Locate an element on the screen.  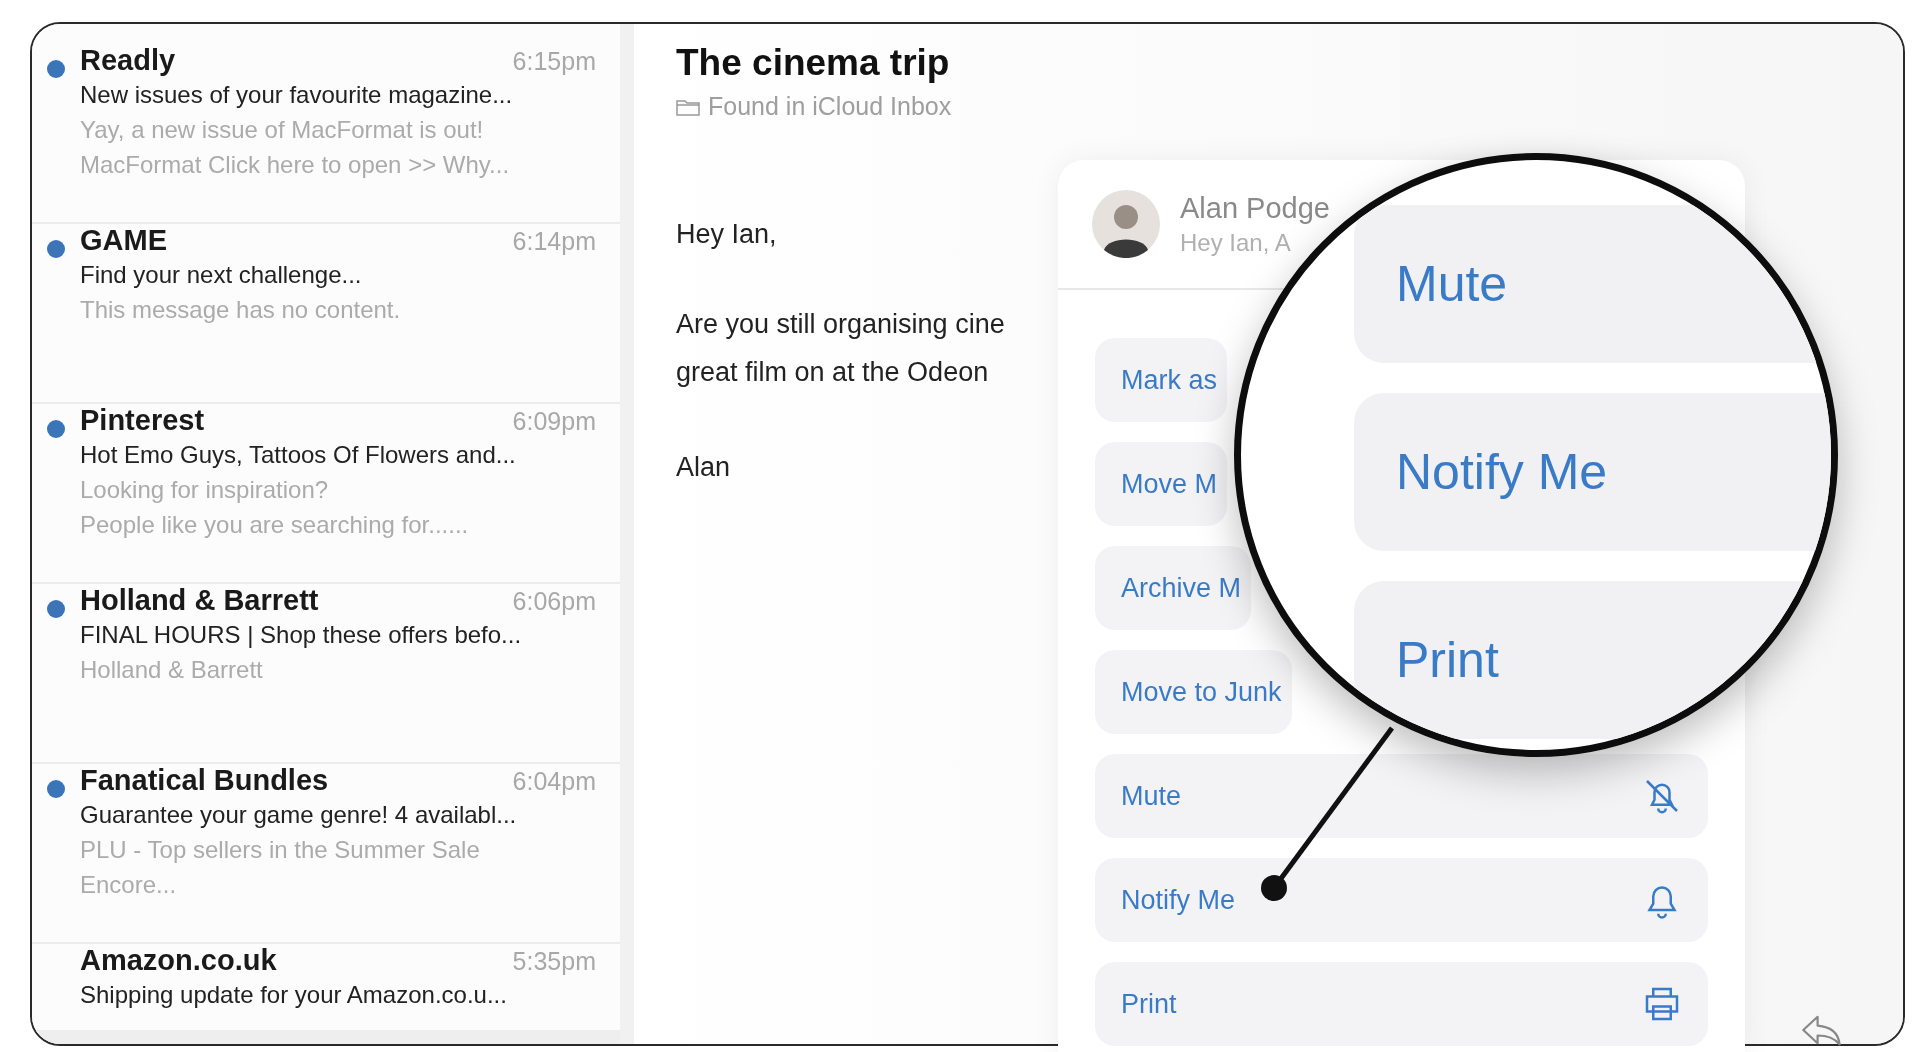
message-preview: Looking for inspiration? is located at coordinates (205, 490).